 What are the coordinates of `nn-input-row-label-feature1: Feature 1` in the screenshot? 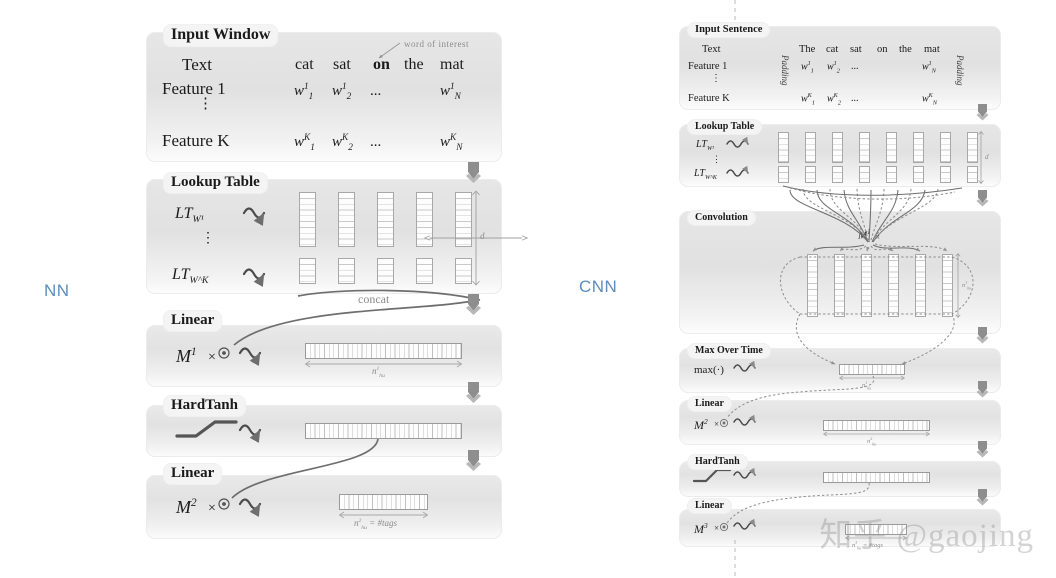 It's located at (194, 88).